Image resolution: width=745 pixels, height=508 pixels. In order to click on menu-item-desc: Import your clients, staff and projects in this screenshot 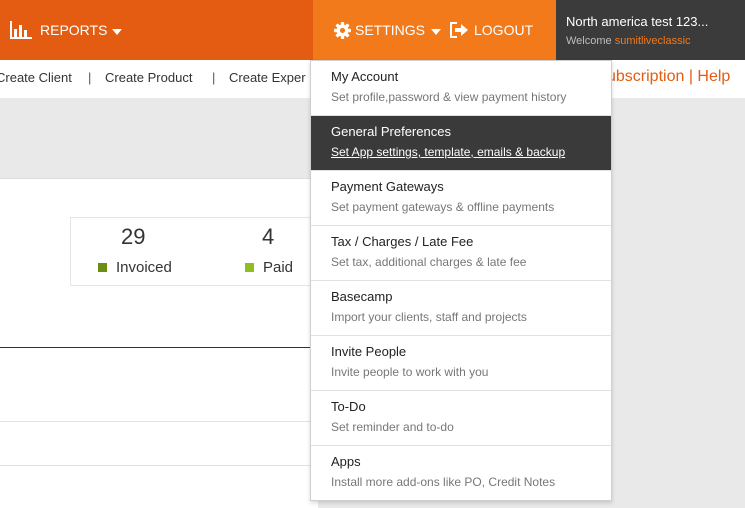, I will do `click(429, 317)`.